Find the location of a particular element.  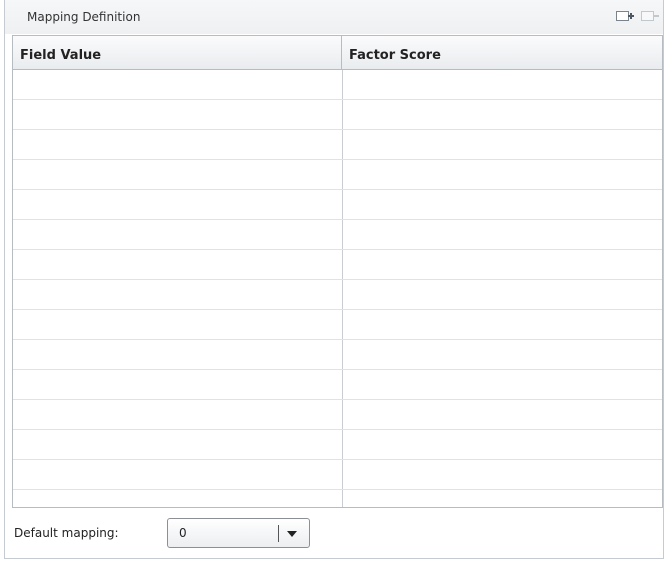

table-header: Field Value Factor Score is located at coordinates (337, 53).